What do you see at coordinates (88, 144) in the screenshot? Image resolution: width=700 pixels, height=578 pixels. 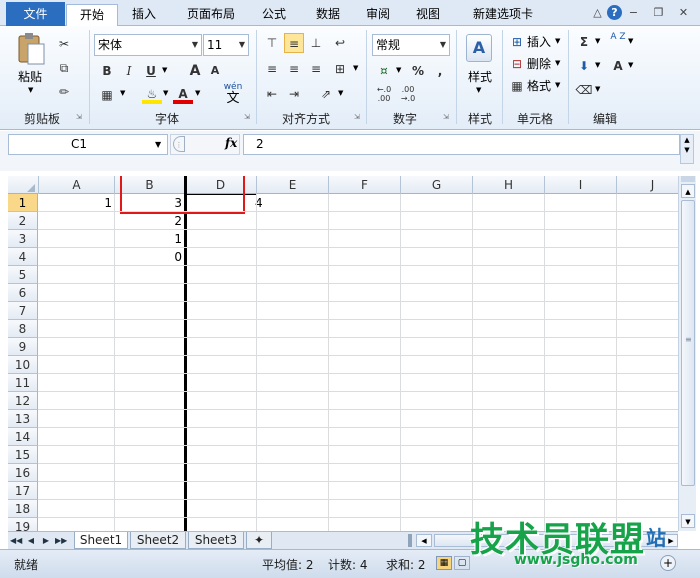 I see `name-box: C1 ▼` at bounding box center [88, 144].